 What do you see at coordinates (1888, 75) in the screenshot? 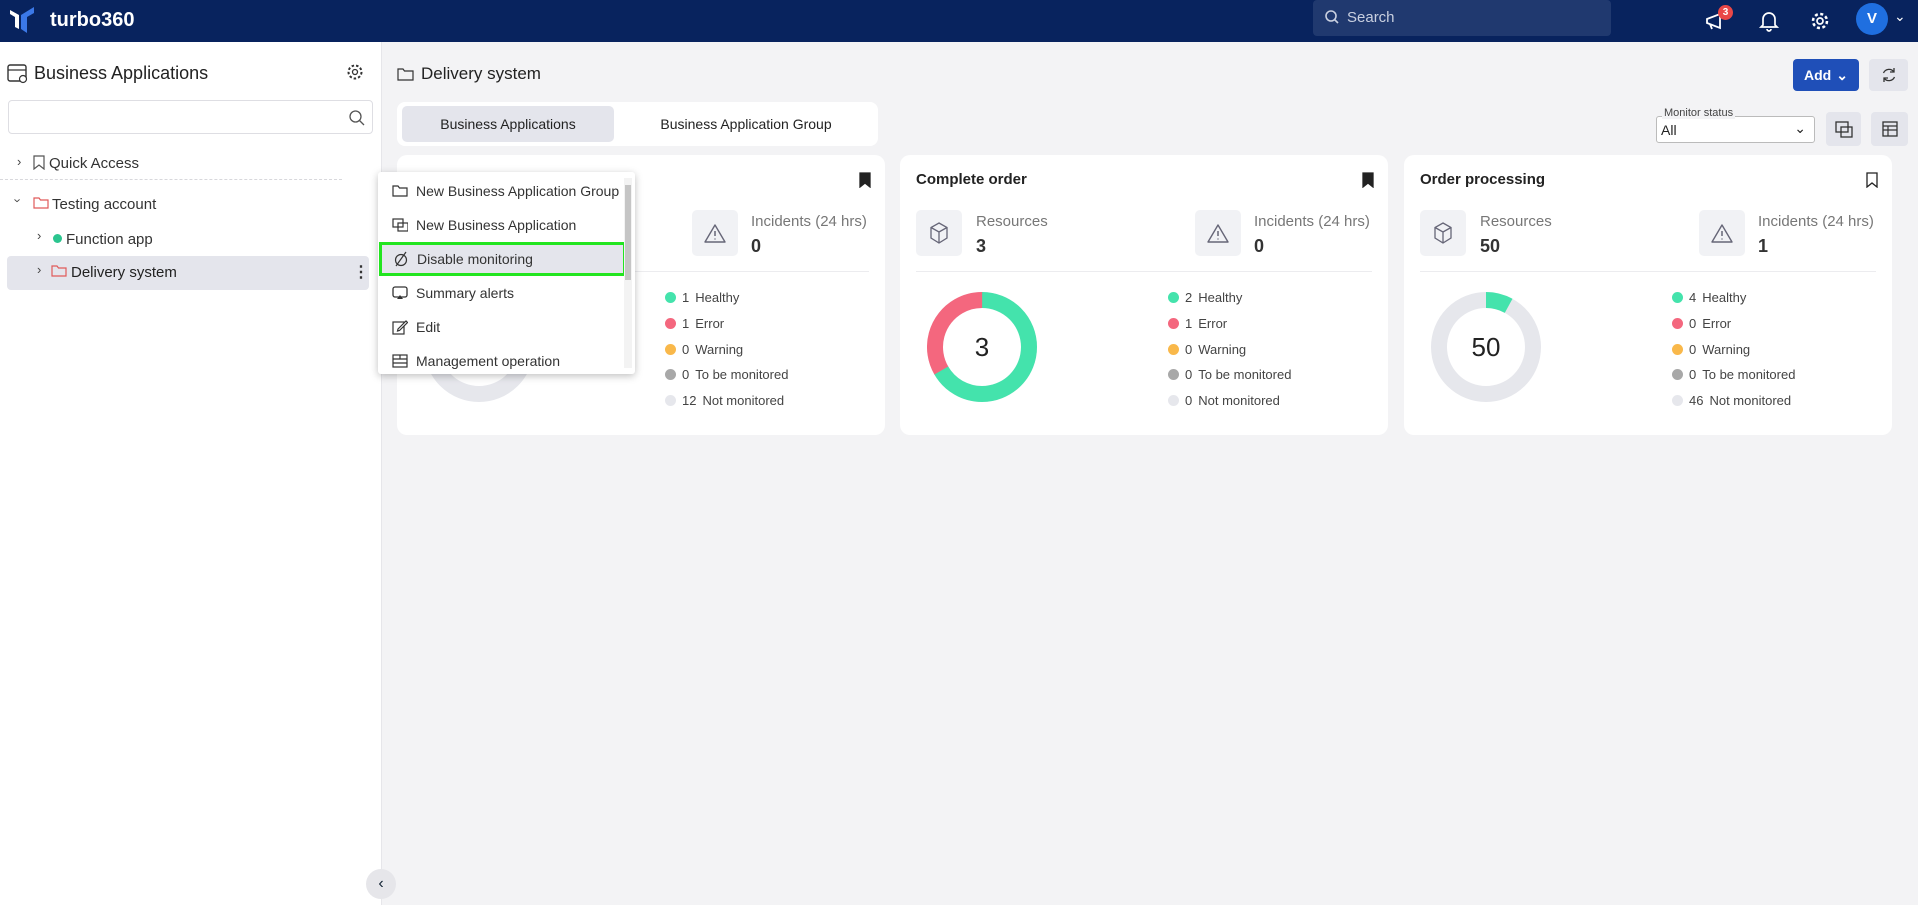
I see `refresh-button` at bounding box center [1888, 75].